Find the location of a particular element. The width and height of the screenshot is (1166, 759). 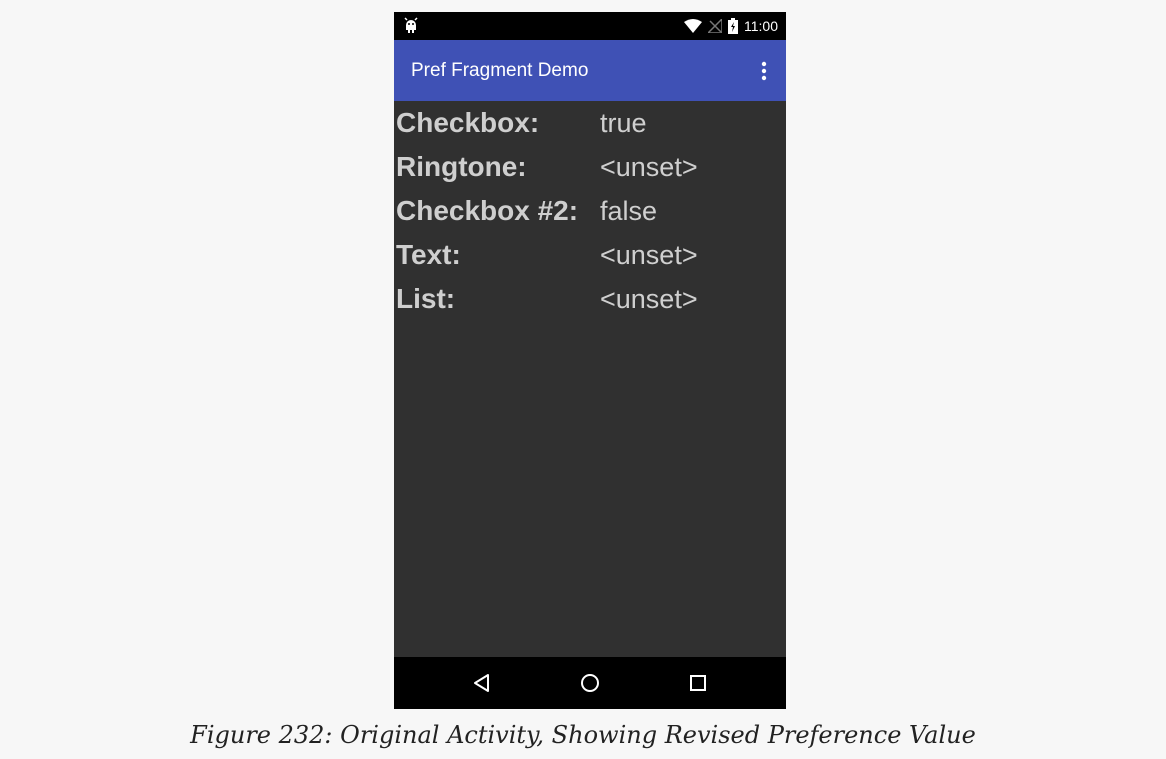

home-icon is located at coordinates (590, 683).